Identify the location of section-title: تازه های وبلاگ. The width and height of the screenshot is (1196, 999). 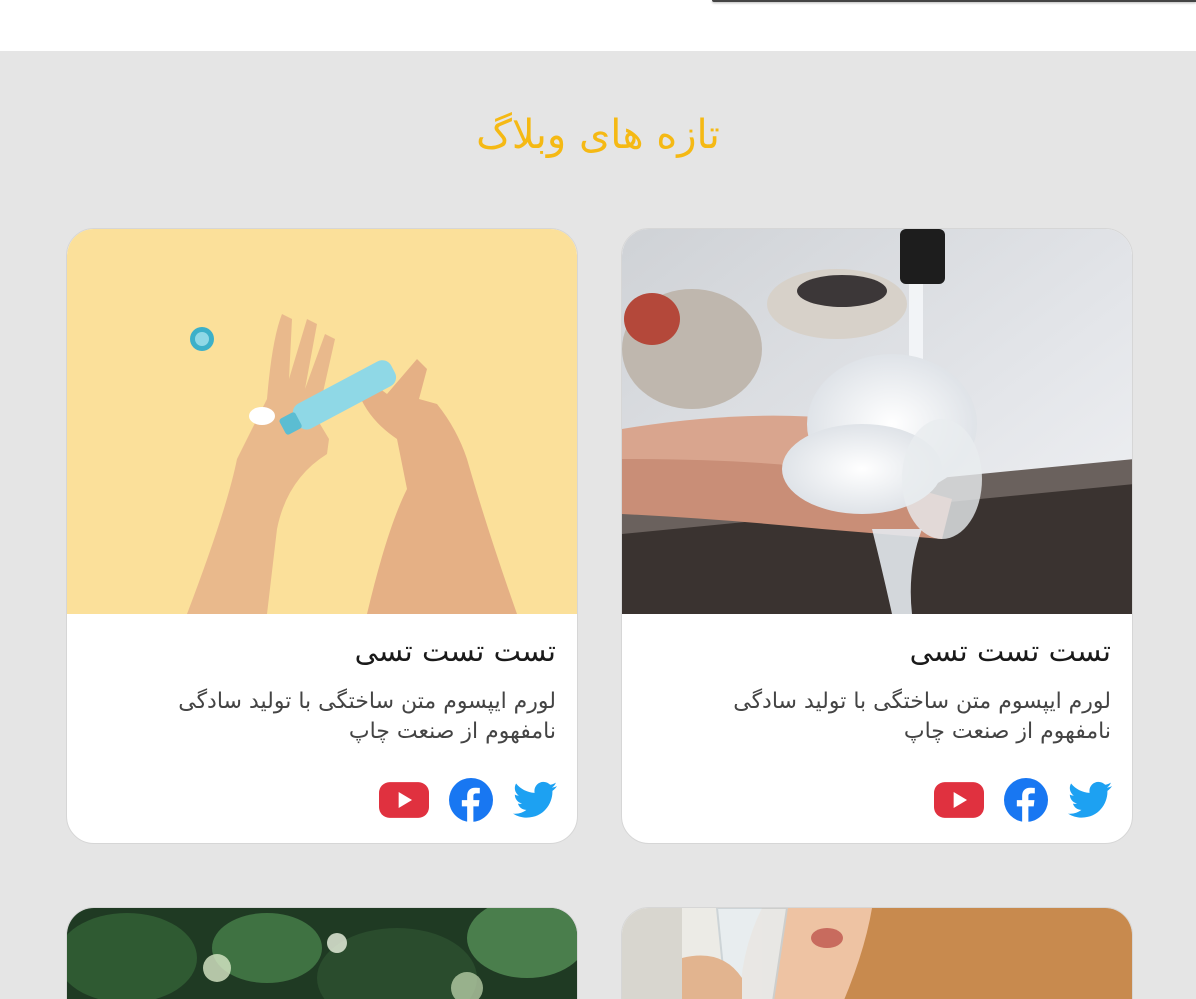
(598, 135).